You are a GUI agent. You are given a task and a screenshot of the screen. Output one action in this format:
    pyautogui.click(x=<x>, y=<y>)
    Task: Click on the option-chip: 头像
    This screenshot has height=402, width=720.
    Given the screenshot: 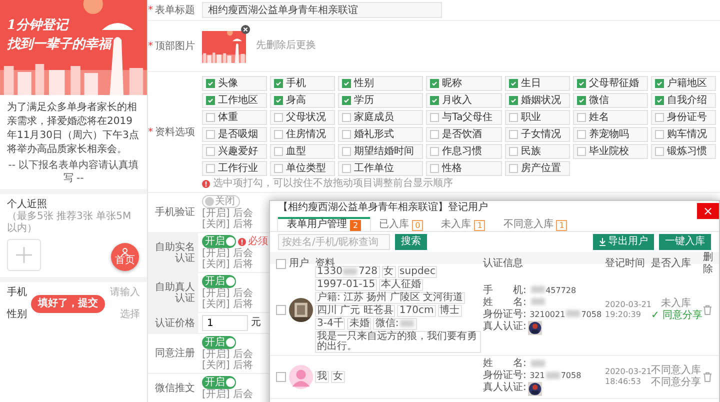 What is the action you would take?
    pyautogui.click(x=235, y=83)
    